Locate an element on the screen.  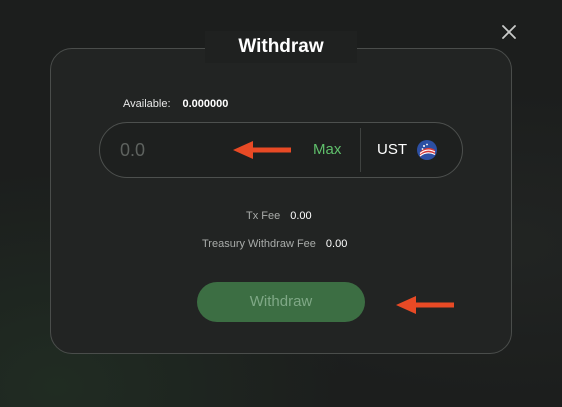
available-label: Available: is located at coordinates (147, 104).